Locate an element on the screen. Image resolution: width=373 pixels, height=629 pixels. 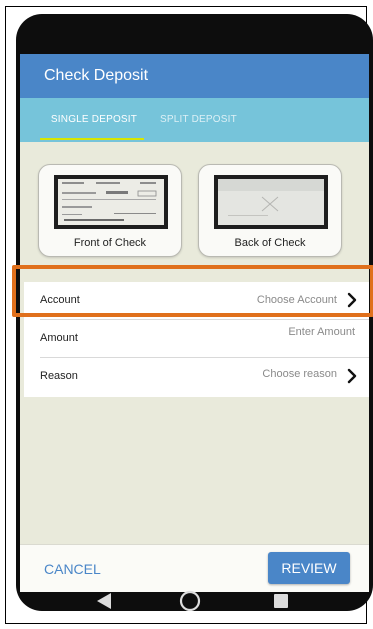
account-row: Account Choose Account is located at coordinates (196, 300).